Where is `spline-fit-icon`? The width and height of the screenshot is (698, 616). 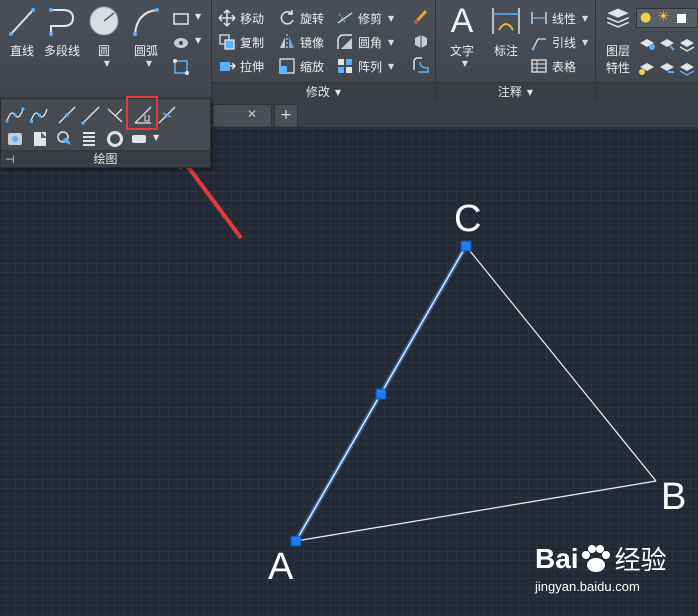
spline-fit-icon is located at coordinates (15, 115).